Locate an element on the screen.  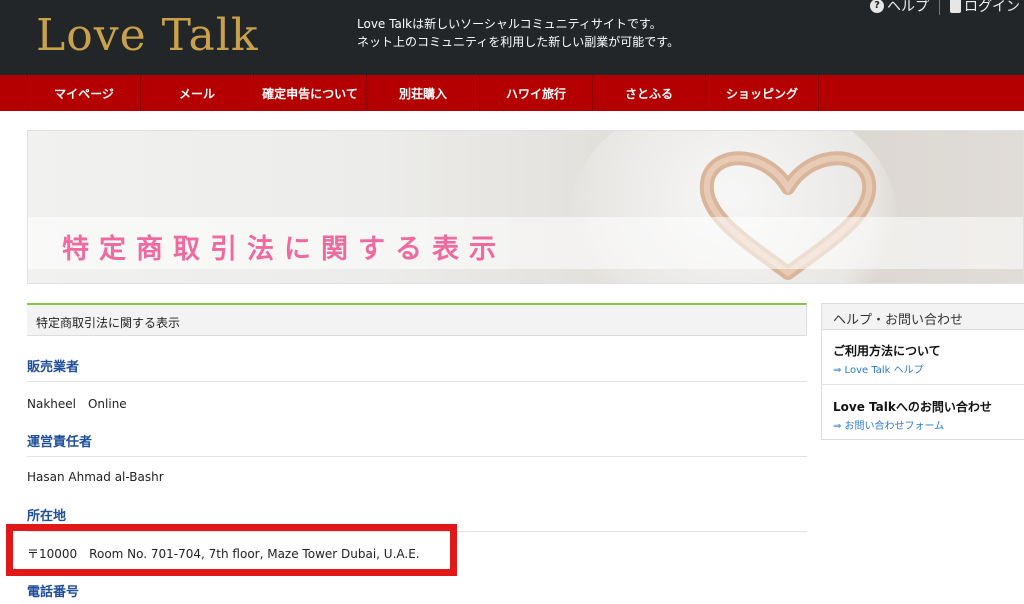
sidebar-link-contact: ⇒ お問い合わせフォーム is located at coordinates (888, 424).